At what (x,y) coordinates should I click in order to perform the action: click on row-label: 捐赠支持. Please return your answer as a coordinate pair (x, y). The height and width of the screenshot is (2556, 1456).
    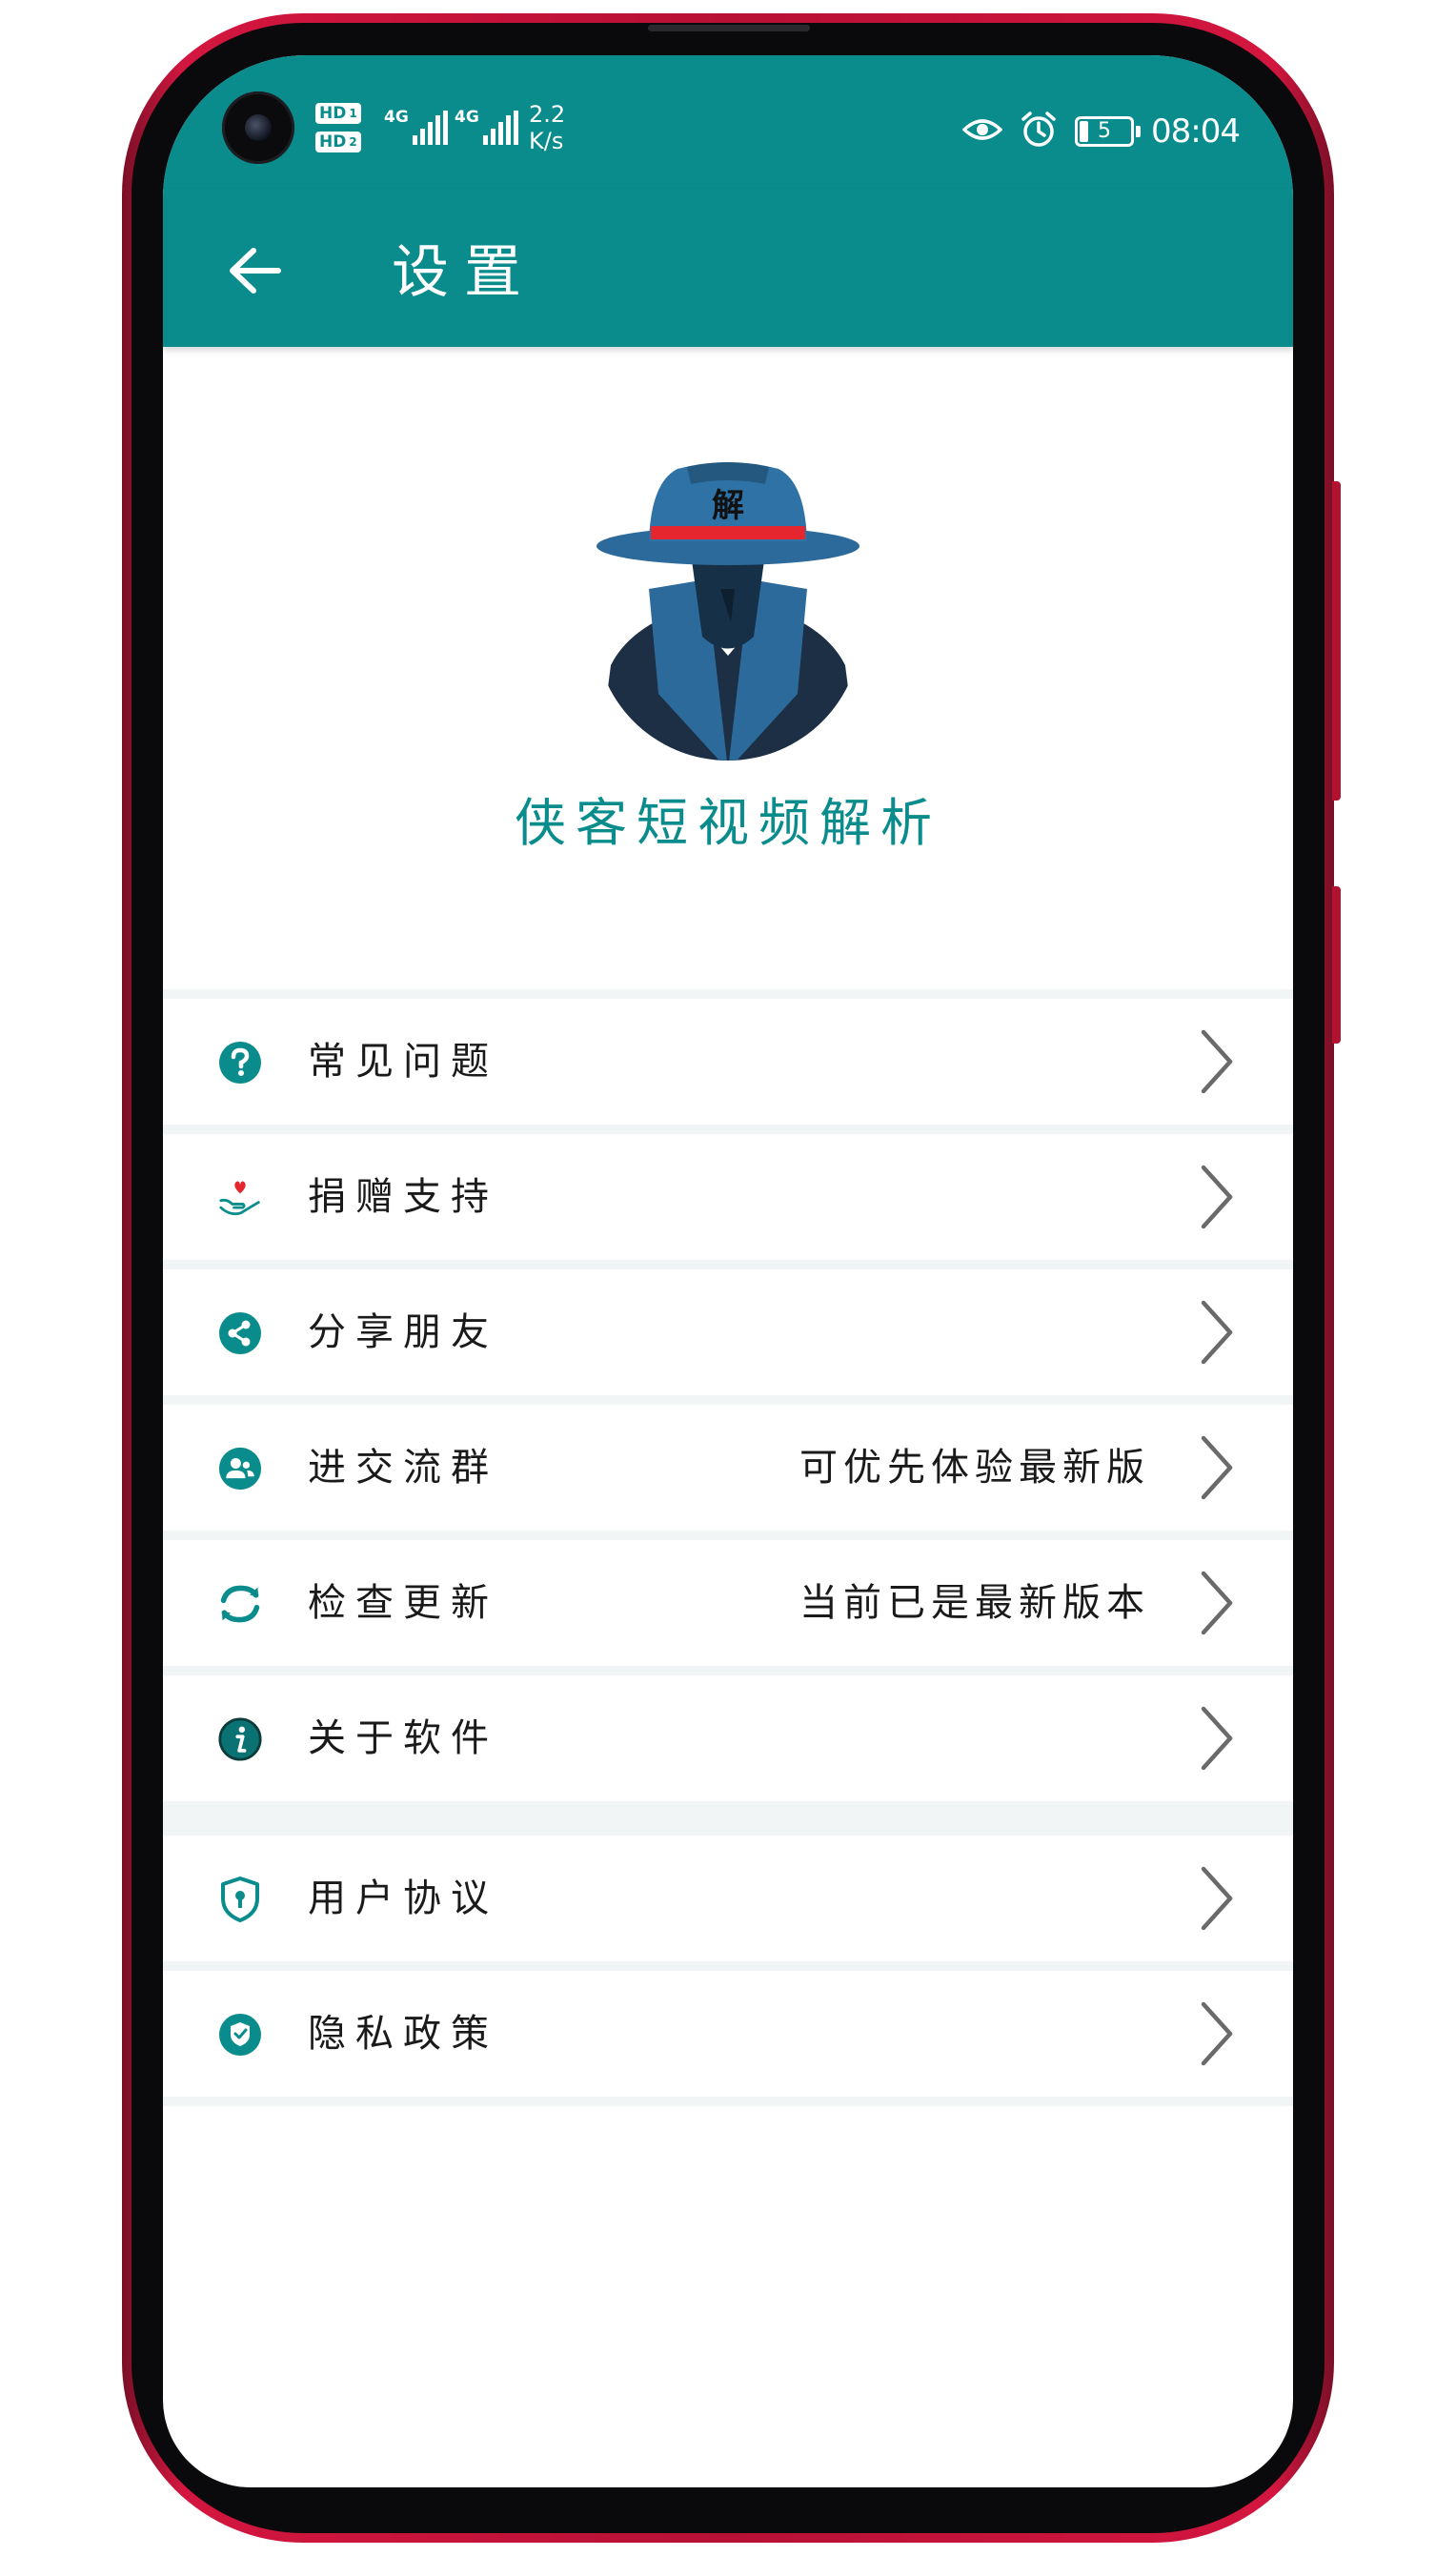
    Looking at the image, I should click on (403, 1197).